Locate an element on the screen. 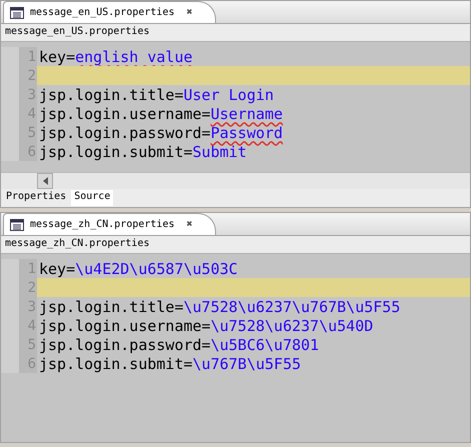 This screenshot has height=447, width=471. code-line: jsp.login.submit=Submit is located at coordinates (142, 151).